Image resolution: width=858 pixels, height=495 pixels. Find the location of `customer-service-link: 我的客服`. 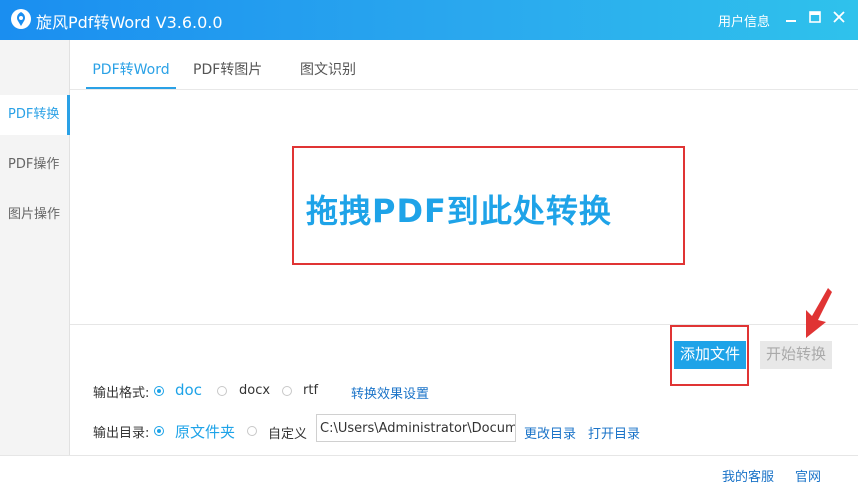

customer-service-link: 我的客服 is located at coordinates (748, 475).